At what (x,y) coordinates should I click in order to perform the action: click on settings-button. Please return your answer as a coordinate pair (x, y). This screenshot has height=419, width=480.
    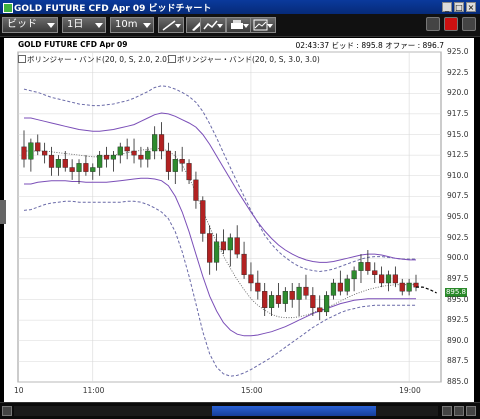
    Looking at the image, I should click on (433, 24).